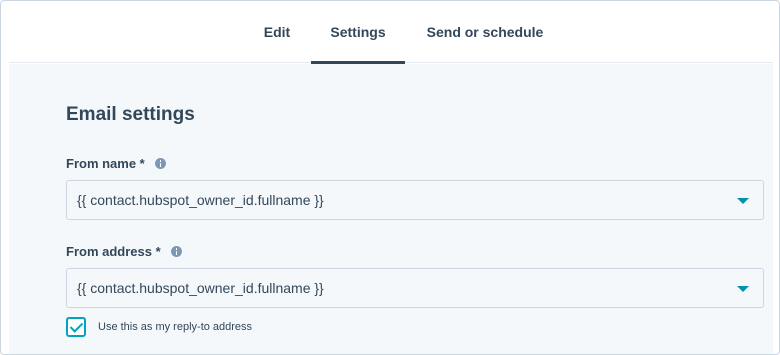  Describe the element at coordinates (358, 32) in the screenshot. I see `tab-settings: Settings` at that location.